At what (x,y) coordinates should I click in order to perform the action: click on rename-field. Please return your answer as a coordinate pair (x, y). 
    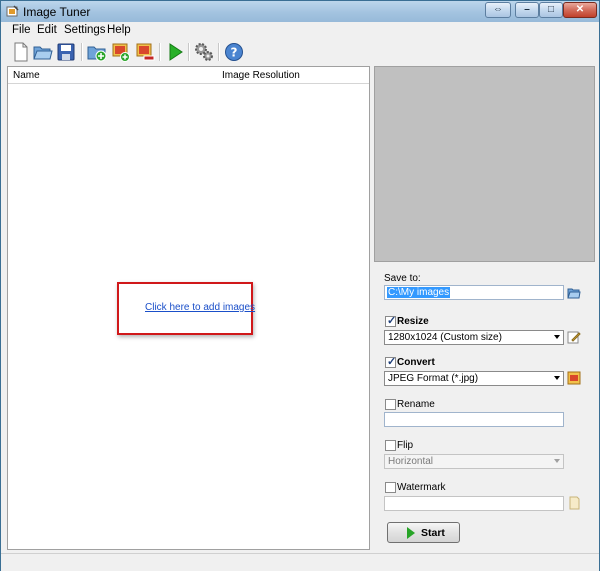
    Looking at the image, I should click on (474, 419).